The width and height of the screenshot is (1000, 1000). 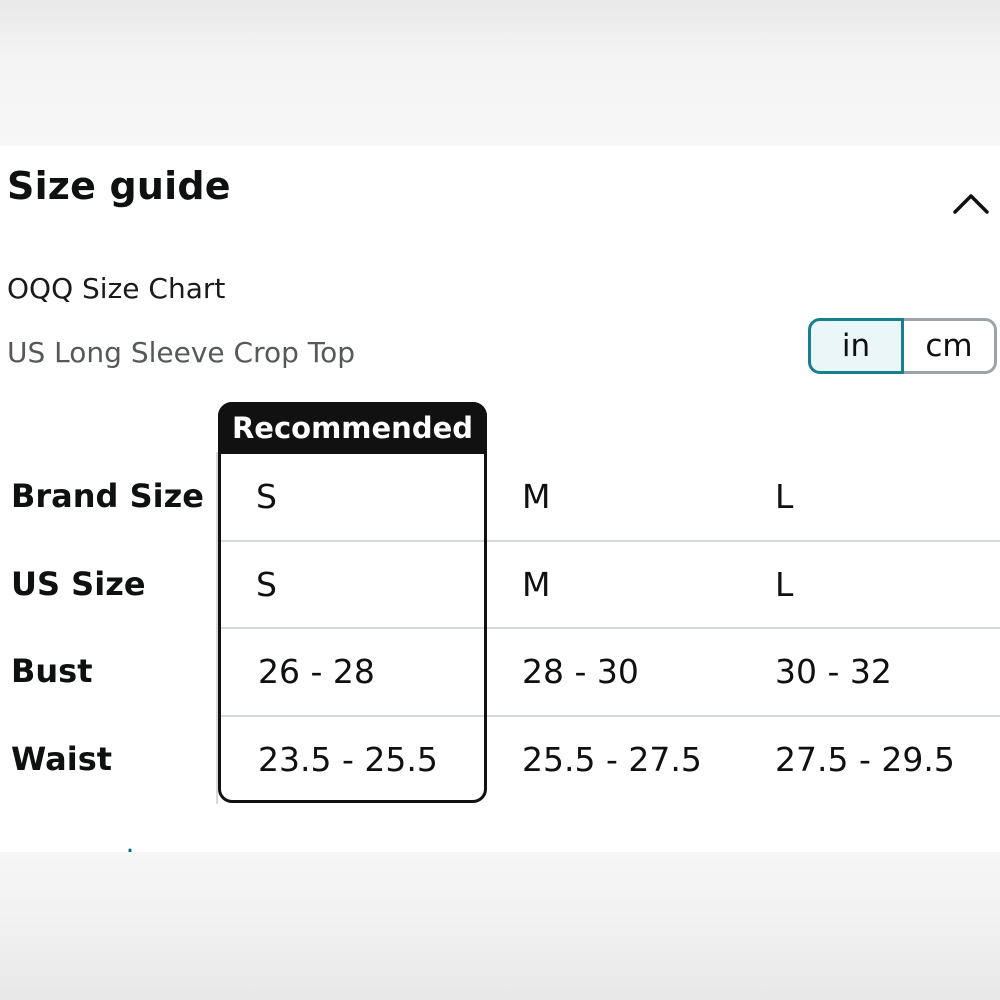 I want to click on table-row: Bust 26 - 28 28 - 30 30 - 32, so click(x=500, y=671).